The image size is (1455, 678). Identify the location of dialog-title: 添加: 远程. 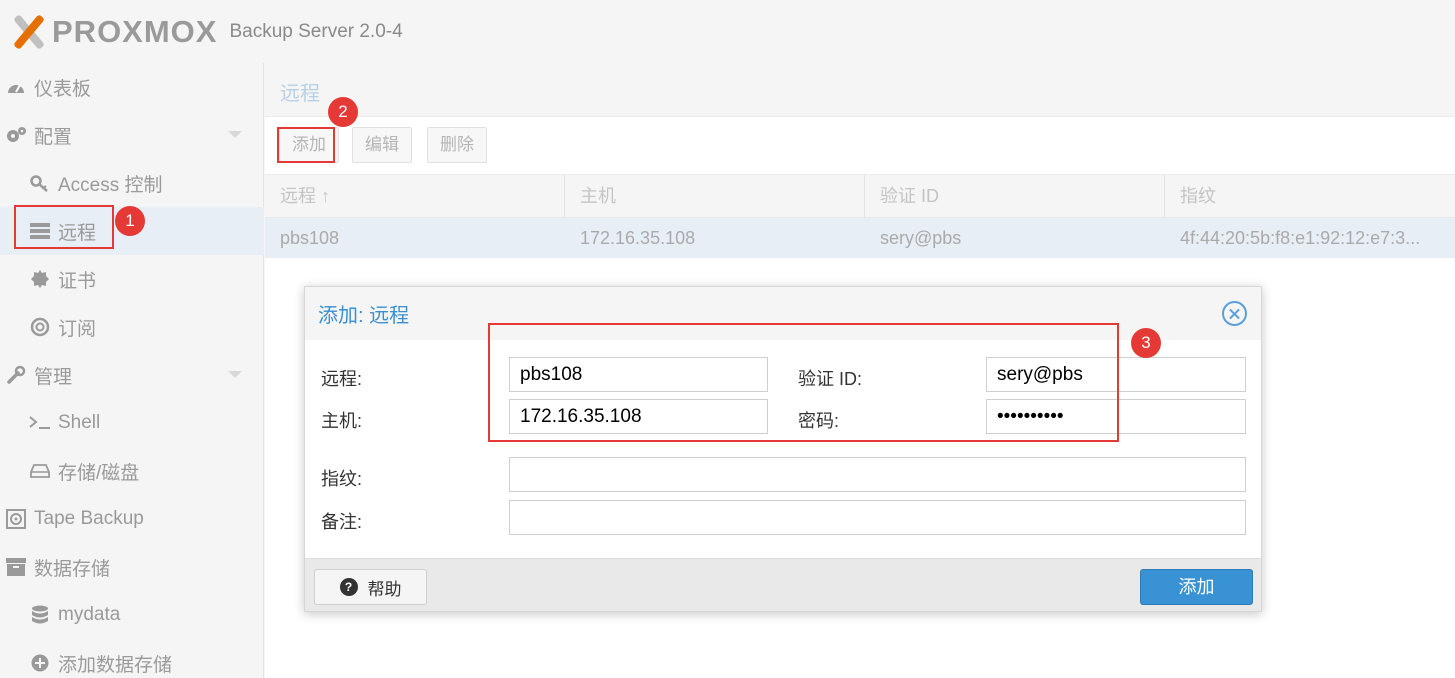
(364, 316).